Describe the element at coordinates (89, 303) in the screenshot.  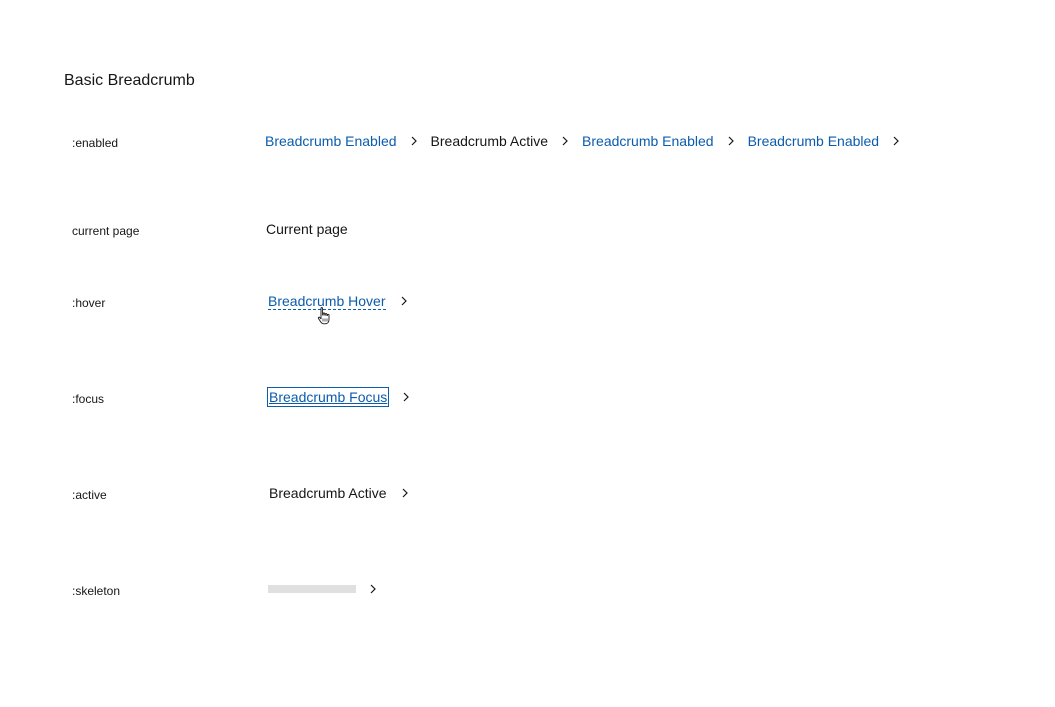
I see `row-label-hover: :hover` at that location.